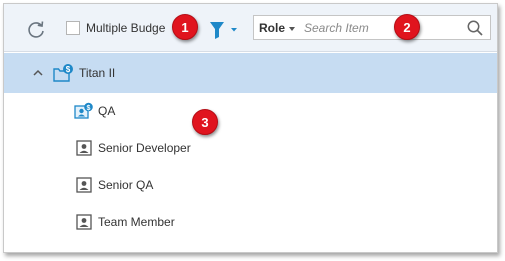 Image resolution: width=505 pixels, height=261 pixels. I want to click on role-dropdown-label: Role, so click(272, 28).